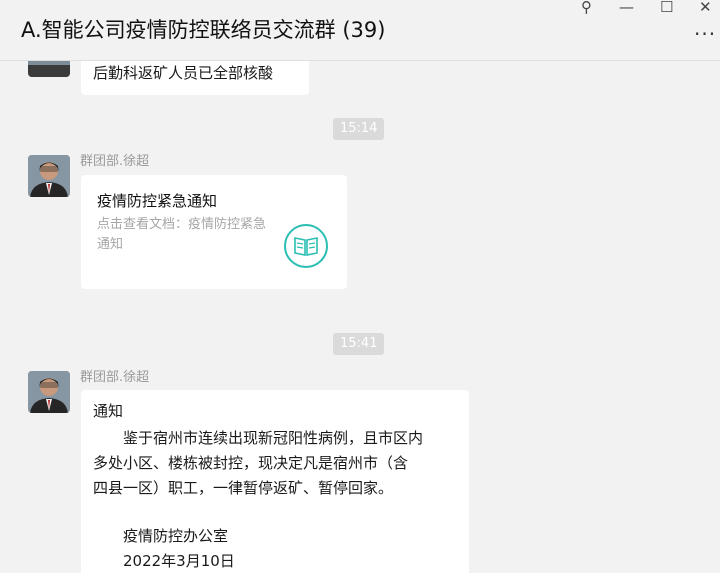 The image size is (720, 573). I want to click on pin-icon: ⚲, so click(586, 8).